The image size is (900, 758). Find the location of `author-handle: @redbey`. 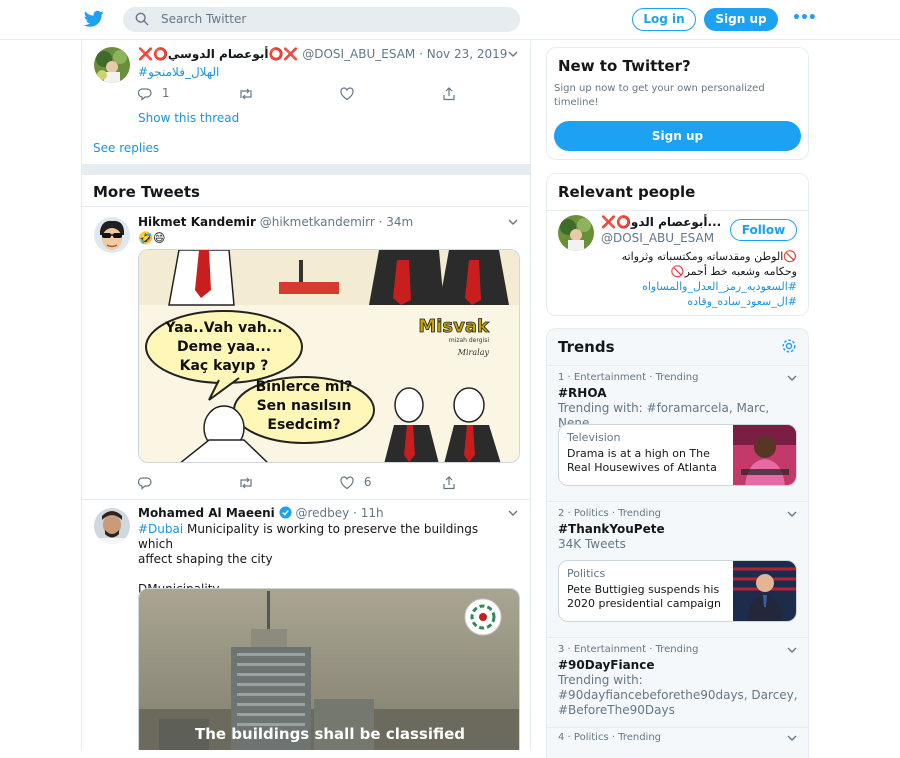

author-handle: @redbey is located at coordinates (322, 513).